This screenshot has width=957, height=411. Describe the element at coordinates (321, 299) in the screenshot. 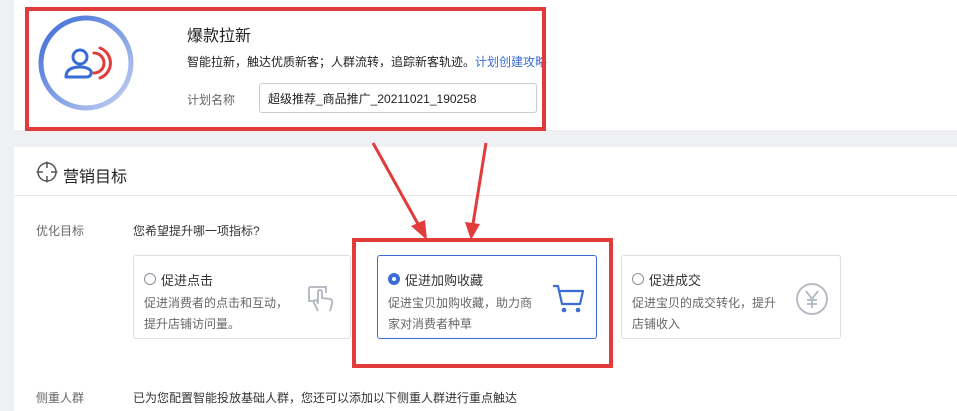

I see `touch-click-icon` at that location.